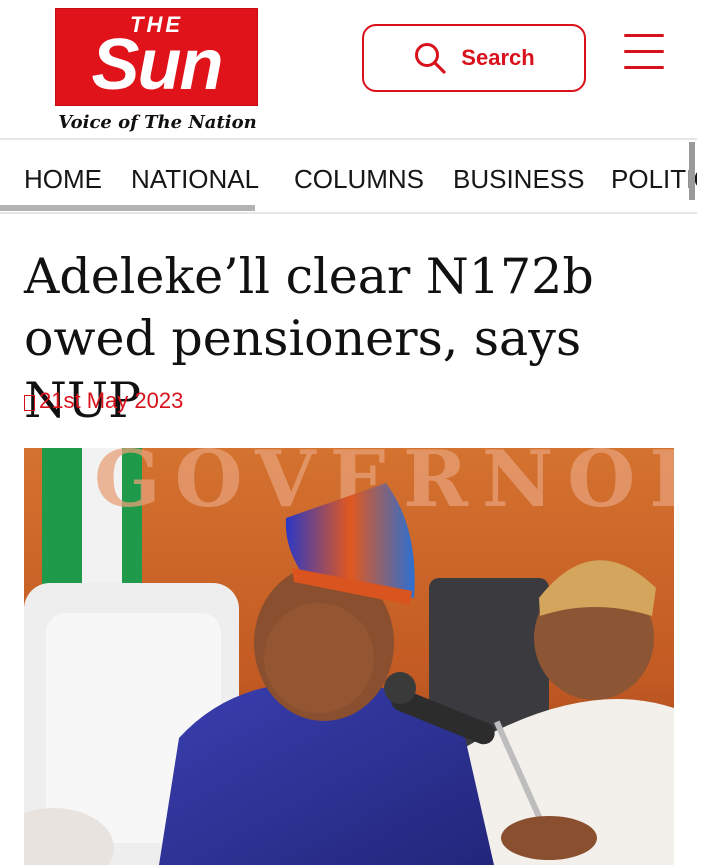  I want to click on nav-scrollbar, so click(692, 171).